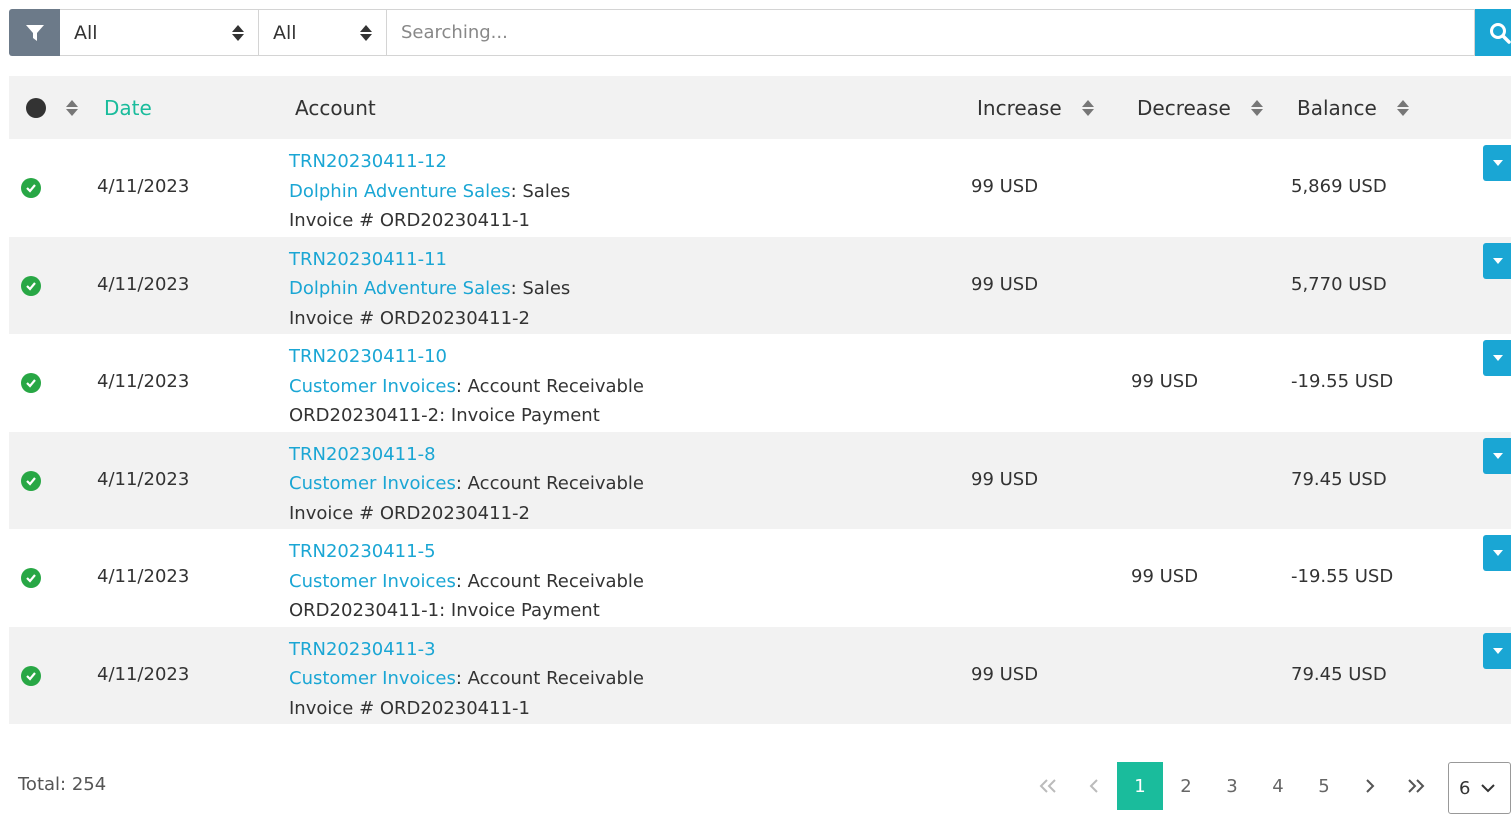 The height and width of the screenshot is (830, 1511). I want to click on transaction-link: TRN20230411-3, so click(362, 649).